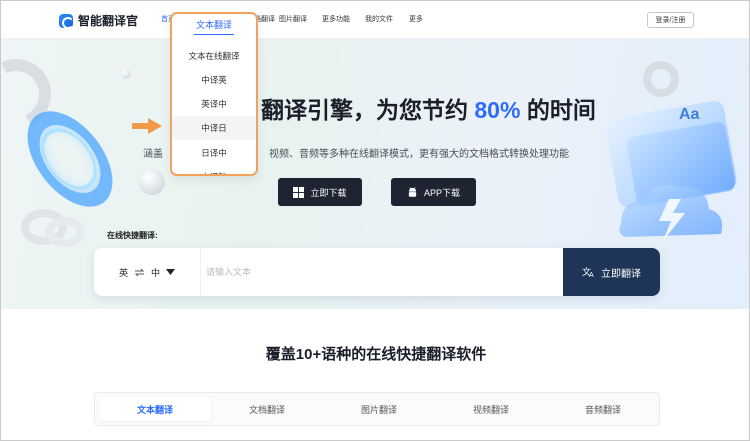 This screenshot has height=441, width=750. I want to click on download-button: 立即下载, so click(320, 192).